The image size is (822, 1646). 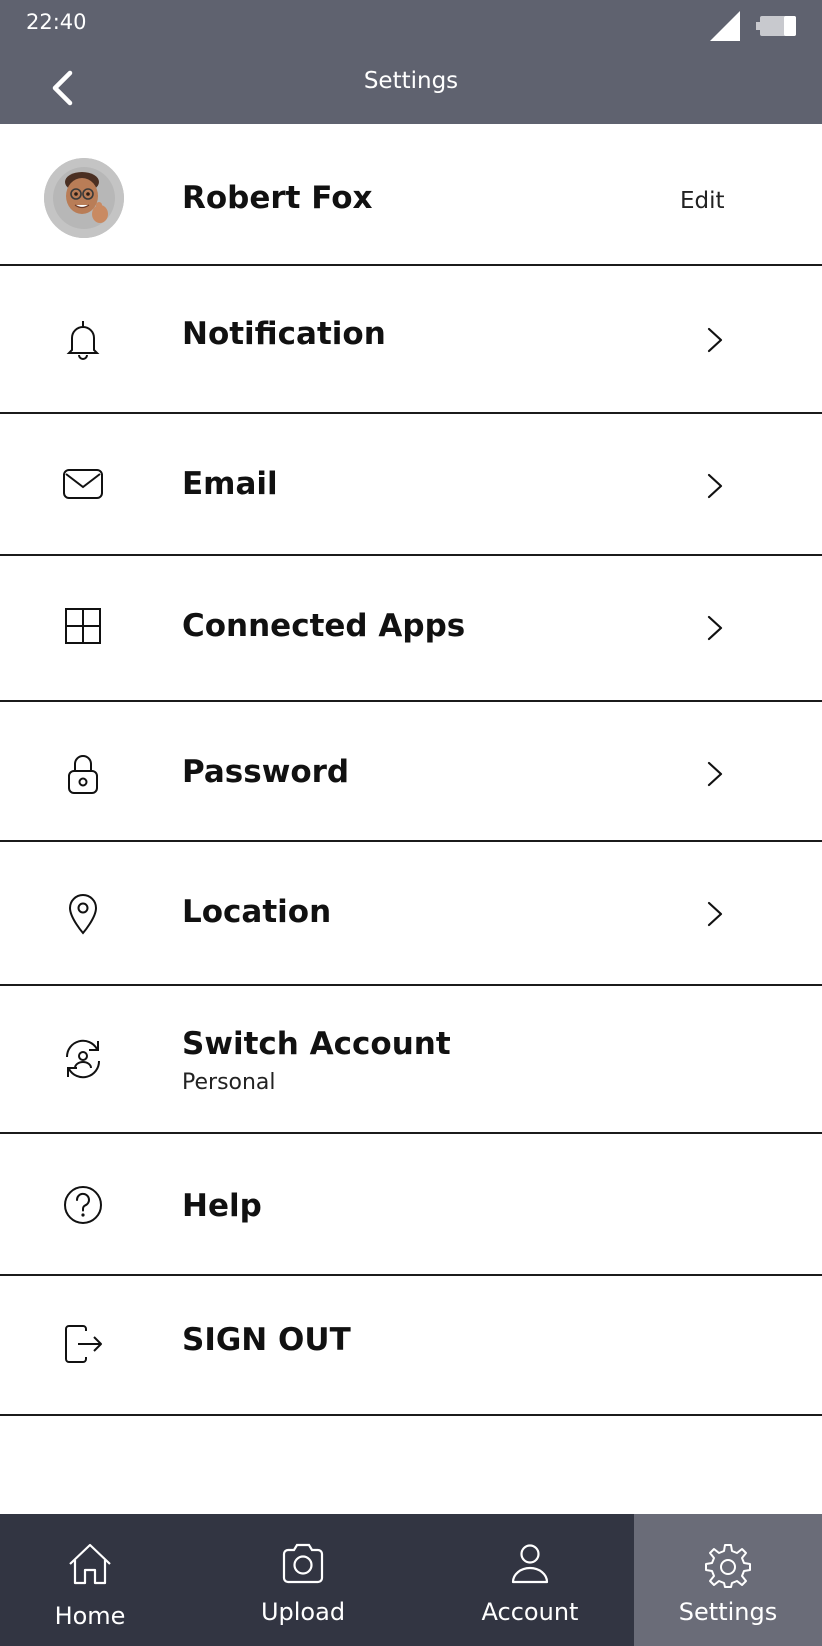 I want to click on menu-item-notification: Notification, so click(x=411, y=340).